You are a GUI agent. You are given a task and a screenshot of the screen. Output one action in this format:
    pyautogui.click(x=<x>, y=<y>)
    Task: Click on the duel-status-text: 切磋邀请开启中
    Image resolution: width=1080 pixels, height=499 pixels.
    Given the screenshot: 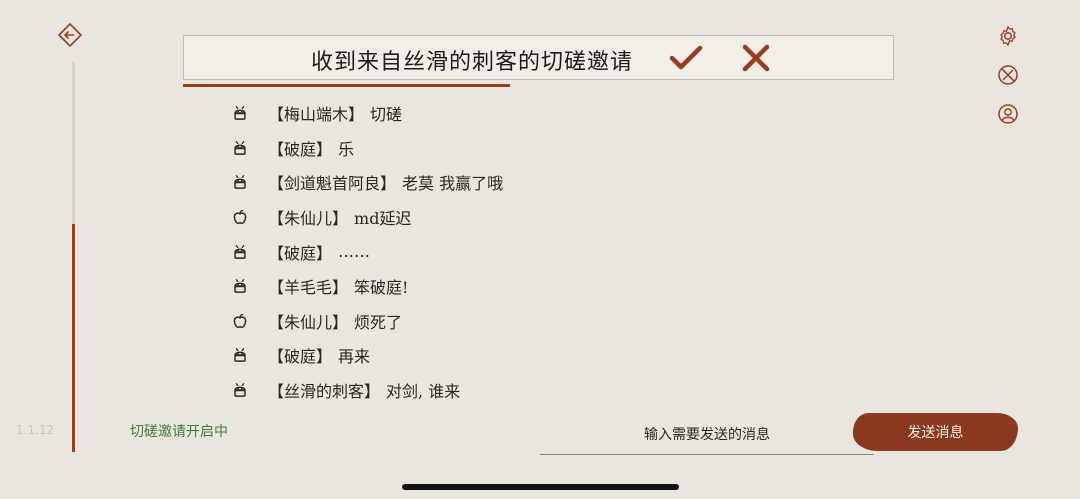 What is the action you would take?
    pyautogui.click(x=179, y=432)
    